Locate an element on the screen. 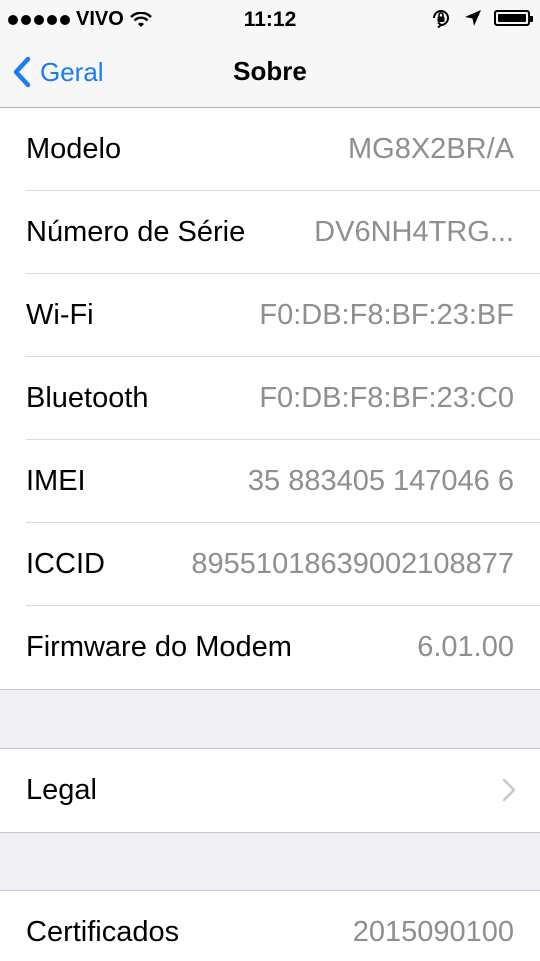  battery-fill is located at coordinates (512, 18).